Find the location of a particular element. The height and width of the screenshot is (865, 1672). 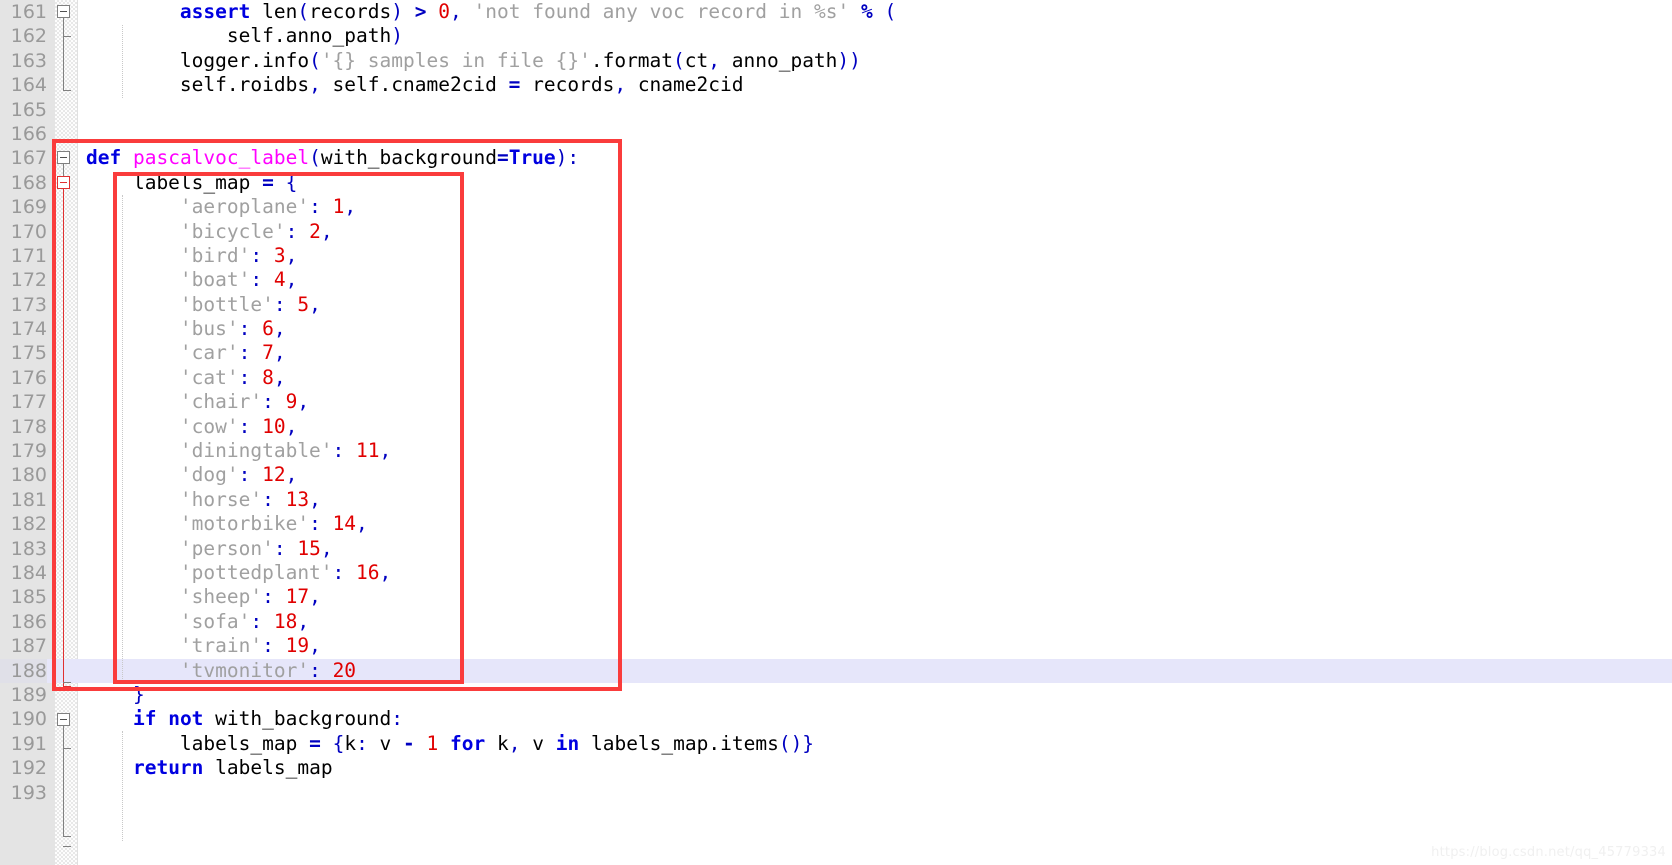

code-line: 184 'pottedplant': 16, is located at coordinates (836, 573).